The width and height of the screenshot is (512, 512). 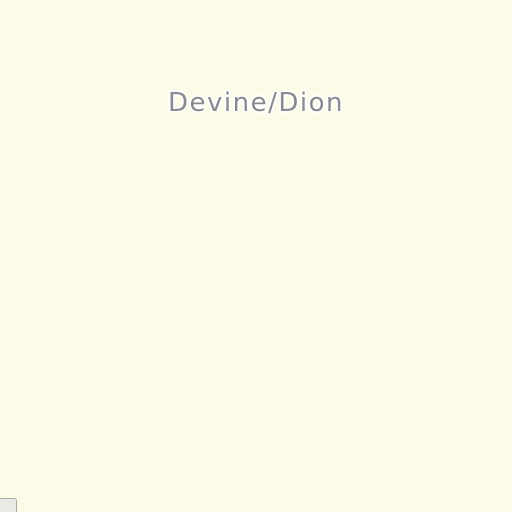 I want to click on place-label: Devine/Dion, so click(x=256, y=103).